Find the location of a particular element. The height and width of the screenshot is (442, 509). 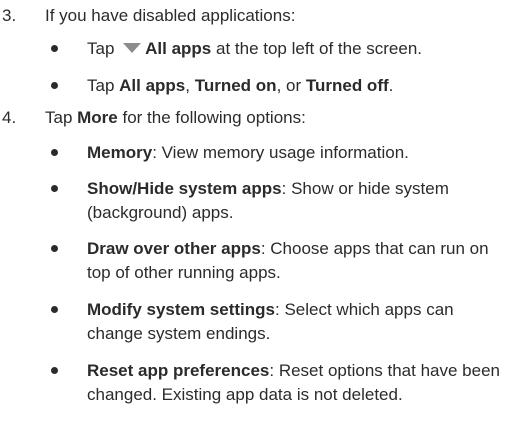

step-number: 4. is located at coordinates (9, 117).